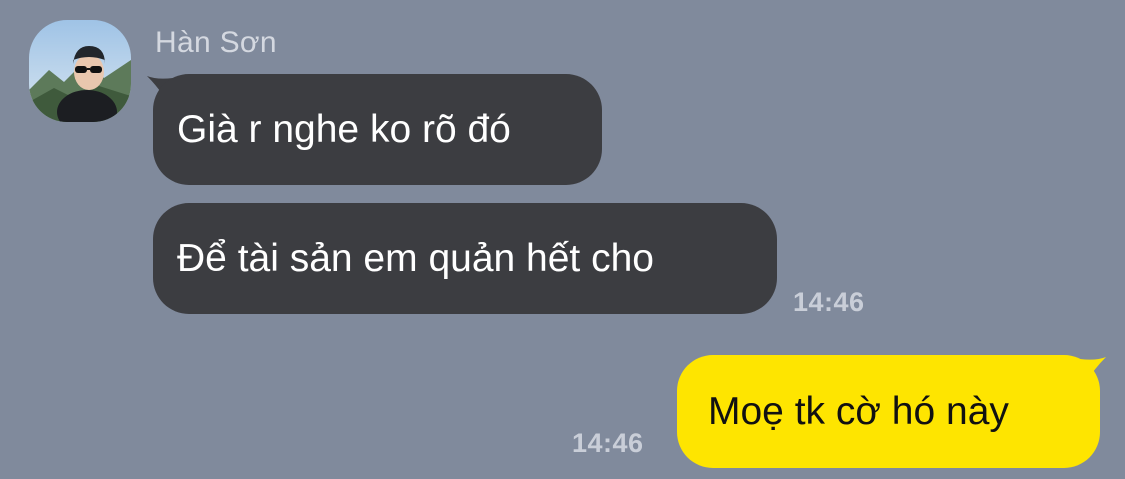 The image size is (1125, 479). I want to click on message-text: Già r nghe ko rõ đó, so click(344, 129).